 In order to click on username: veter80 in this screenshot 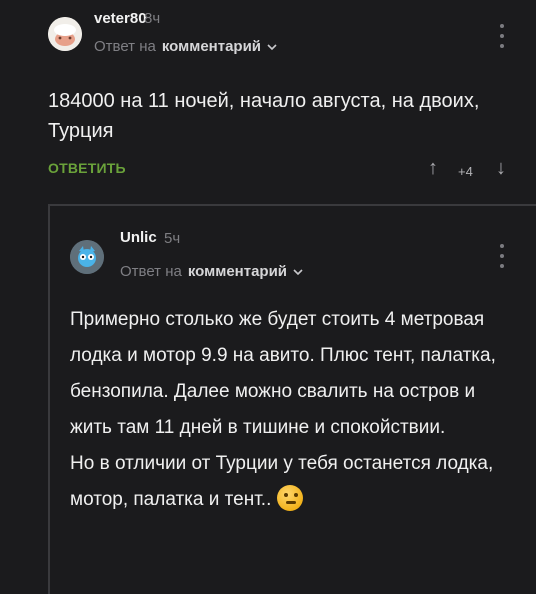, I will do `click(120, 18)`.